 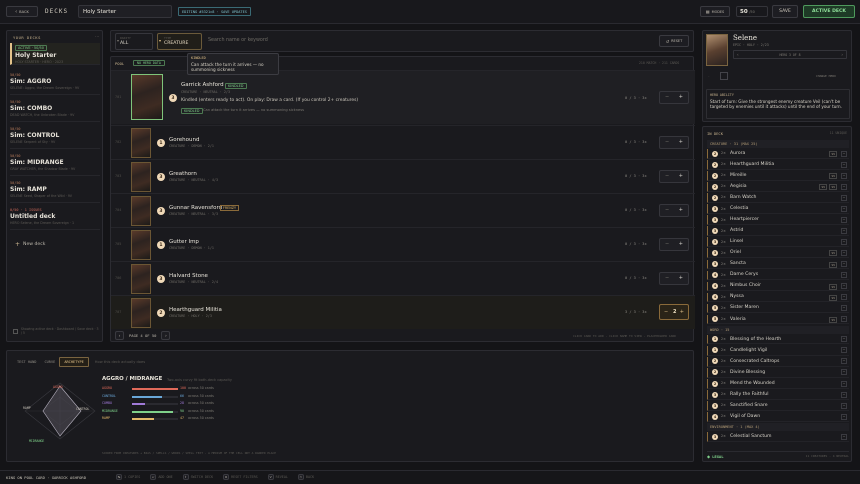 What do you see at coordinates (737, 297) in the screenshot?
I see `deck-item-name: Nyssa` at bounding box center [737, 297].